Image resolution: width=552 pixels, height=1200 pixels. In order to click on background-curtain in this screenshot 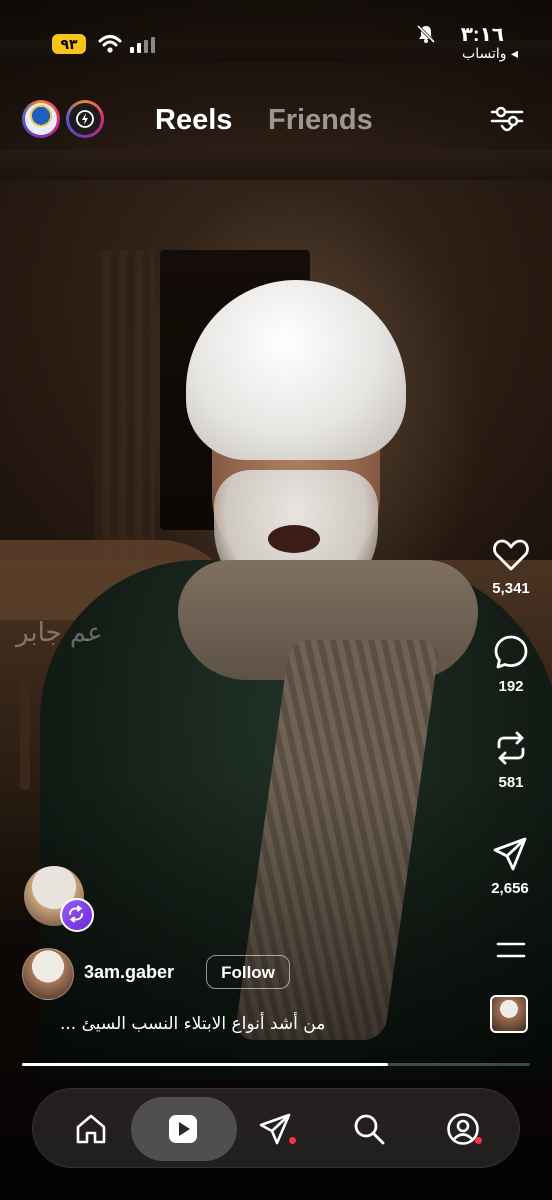, I will do `click(125, 415)`.